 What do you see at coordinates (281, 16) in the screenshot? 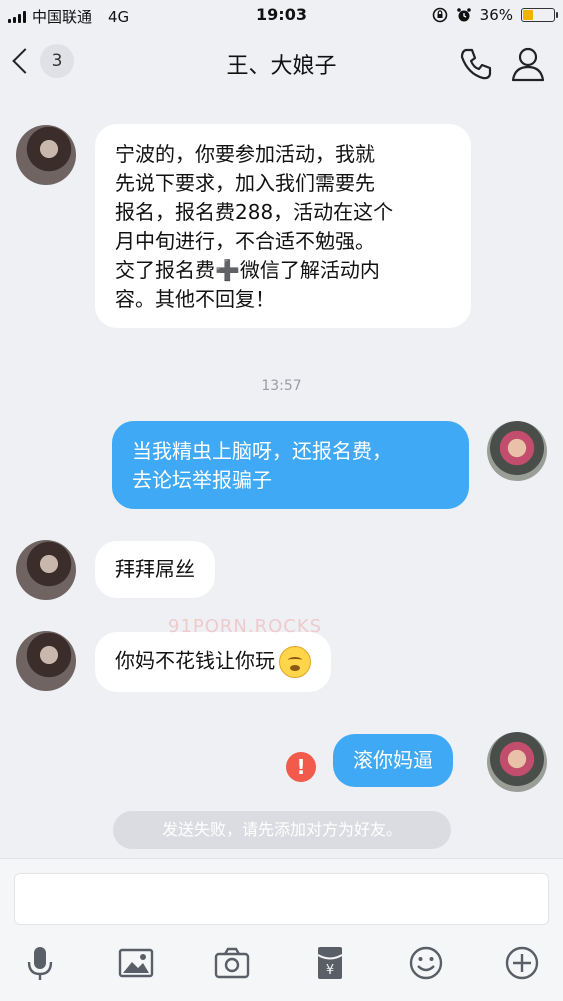
I see `status-bar: 中国联通 4G 19:03 36%` at bounding box center [281, 16].